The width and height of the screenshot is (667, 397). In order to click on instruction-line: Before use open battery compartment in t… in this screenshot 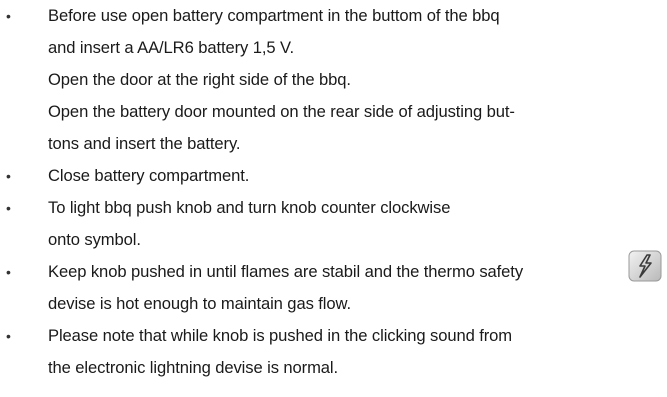, I will do `click(274, 15)`.